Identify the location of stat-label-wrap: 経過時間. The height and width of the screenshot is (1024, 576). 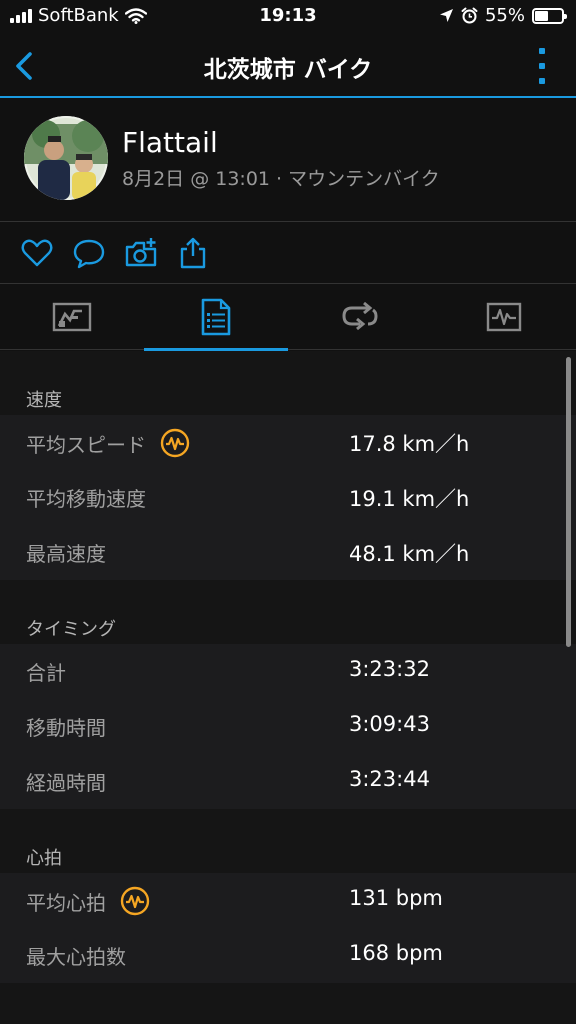
(66, 781).